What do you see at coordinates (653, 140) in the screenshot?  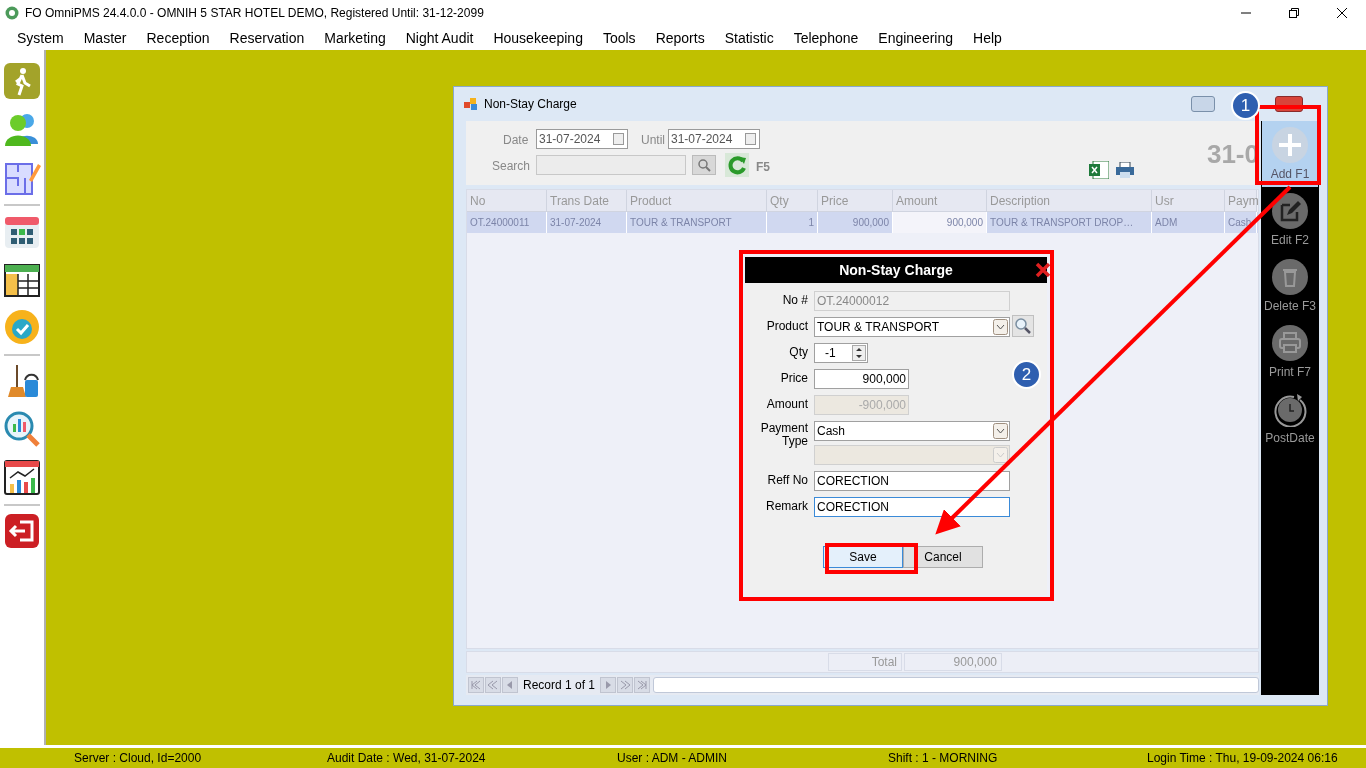 I see `field-label: Until` at bounding box center [653, 140].